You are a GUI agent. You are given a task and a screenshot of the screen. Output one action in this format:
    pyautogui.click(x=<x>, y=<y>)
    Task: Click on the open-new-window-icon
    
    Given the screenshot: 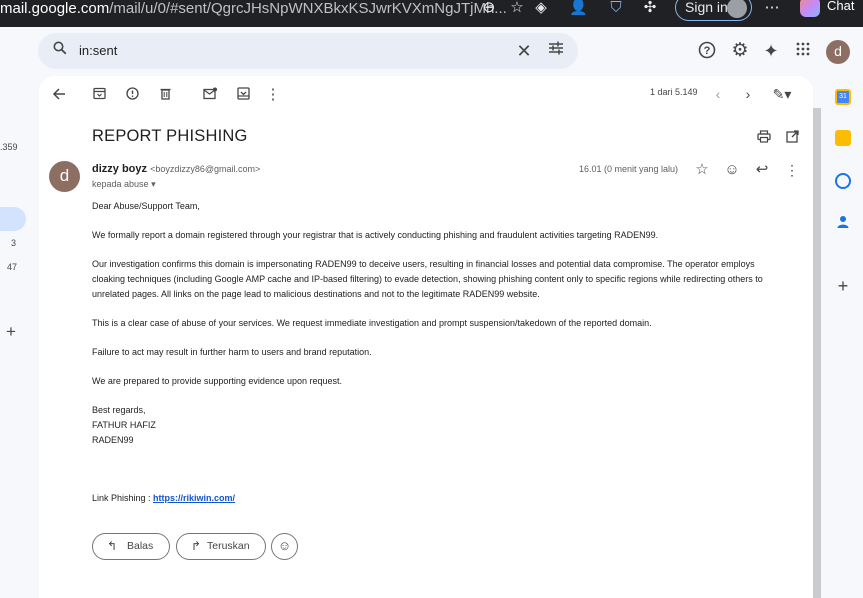 What is the action you would take?
    pyautogui.click(x=792, y=138)
    